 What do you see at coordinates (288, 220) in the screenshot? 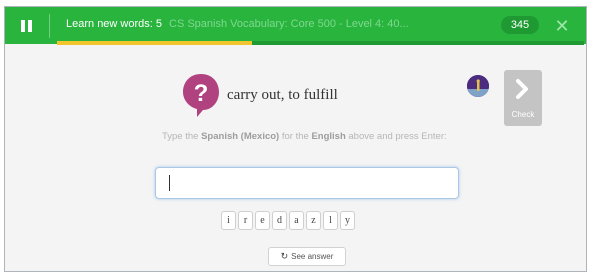
I see `letter-keys: iredazly` at bounding box center [288, 220].